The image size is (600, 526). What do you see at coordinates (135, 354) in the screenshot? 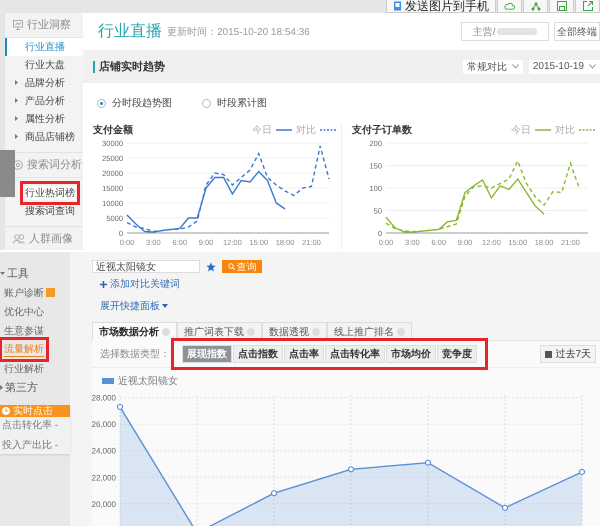
I see `field-label: 选择数据类型：` at bounding box center [135, 354].